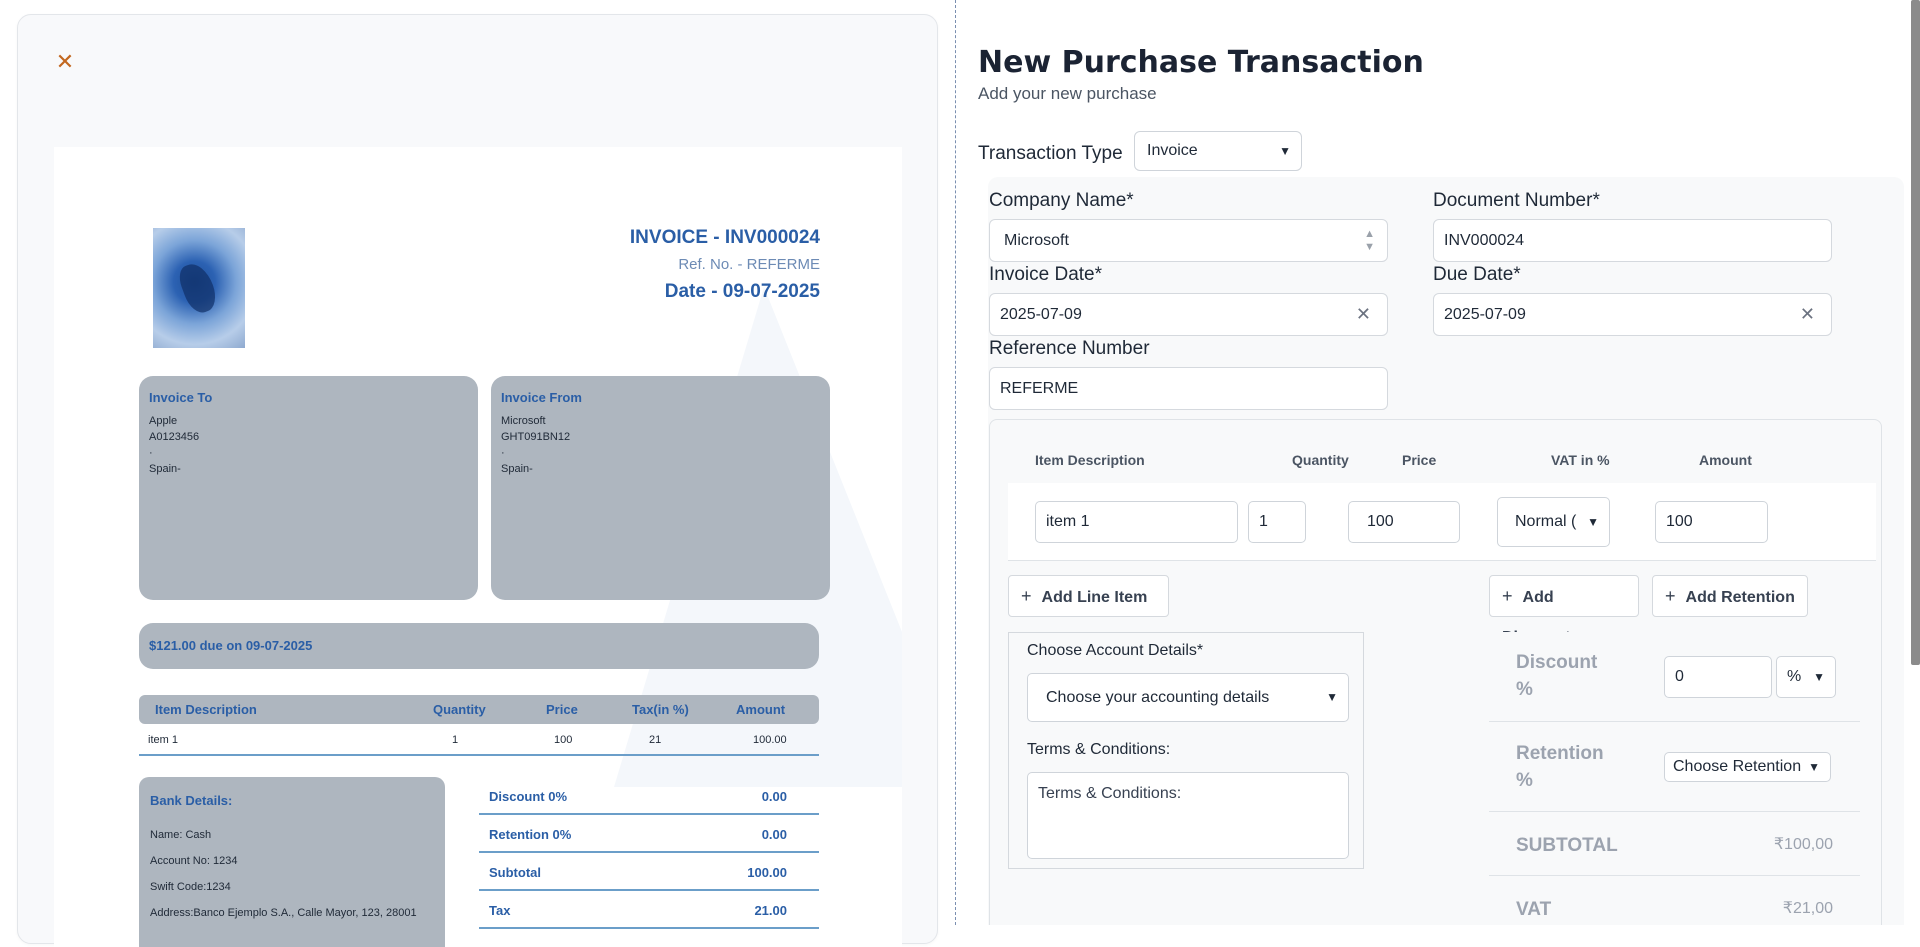  What do you see at coordinates (1485, 314) in the screenshot?
I see `due-date-value: 2025-07-09` at bounding box center [1485, 314].